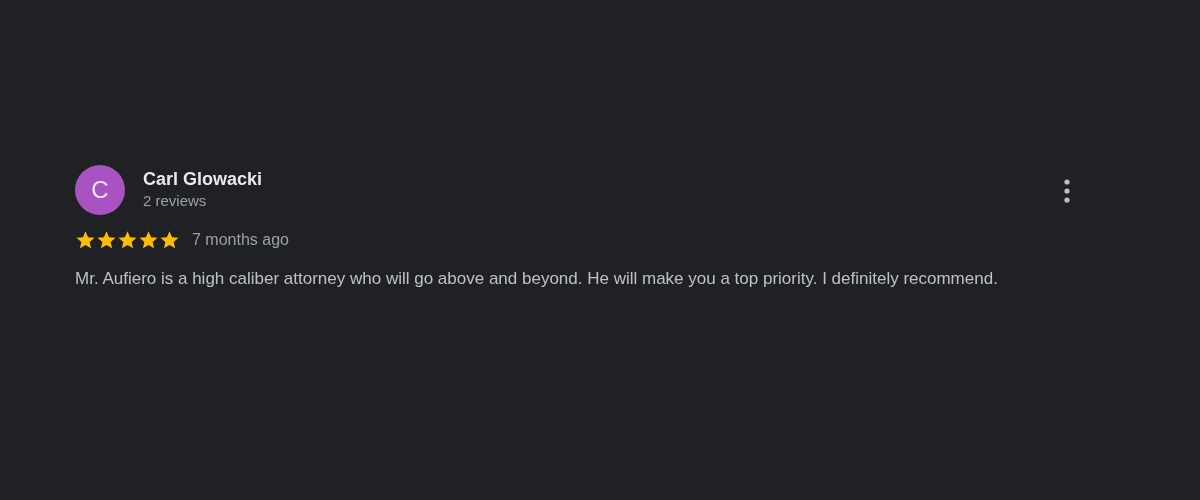 This screenshot has height=500, width=1200. Describe the element at coordinates (203, 179) in the screenshot. I see `author-name: Carl Glowacki` at that location.